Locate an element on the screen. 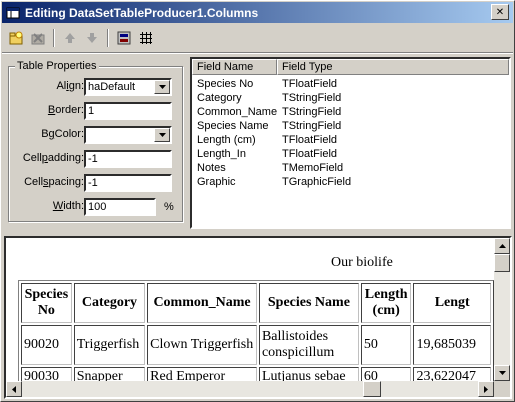  cellpadding-row: Cellpadding: -1 is located at coordinates (96, 159).